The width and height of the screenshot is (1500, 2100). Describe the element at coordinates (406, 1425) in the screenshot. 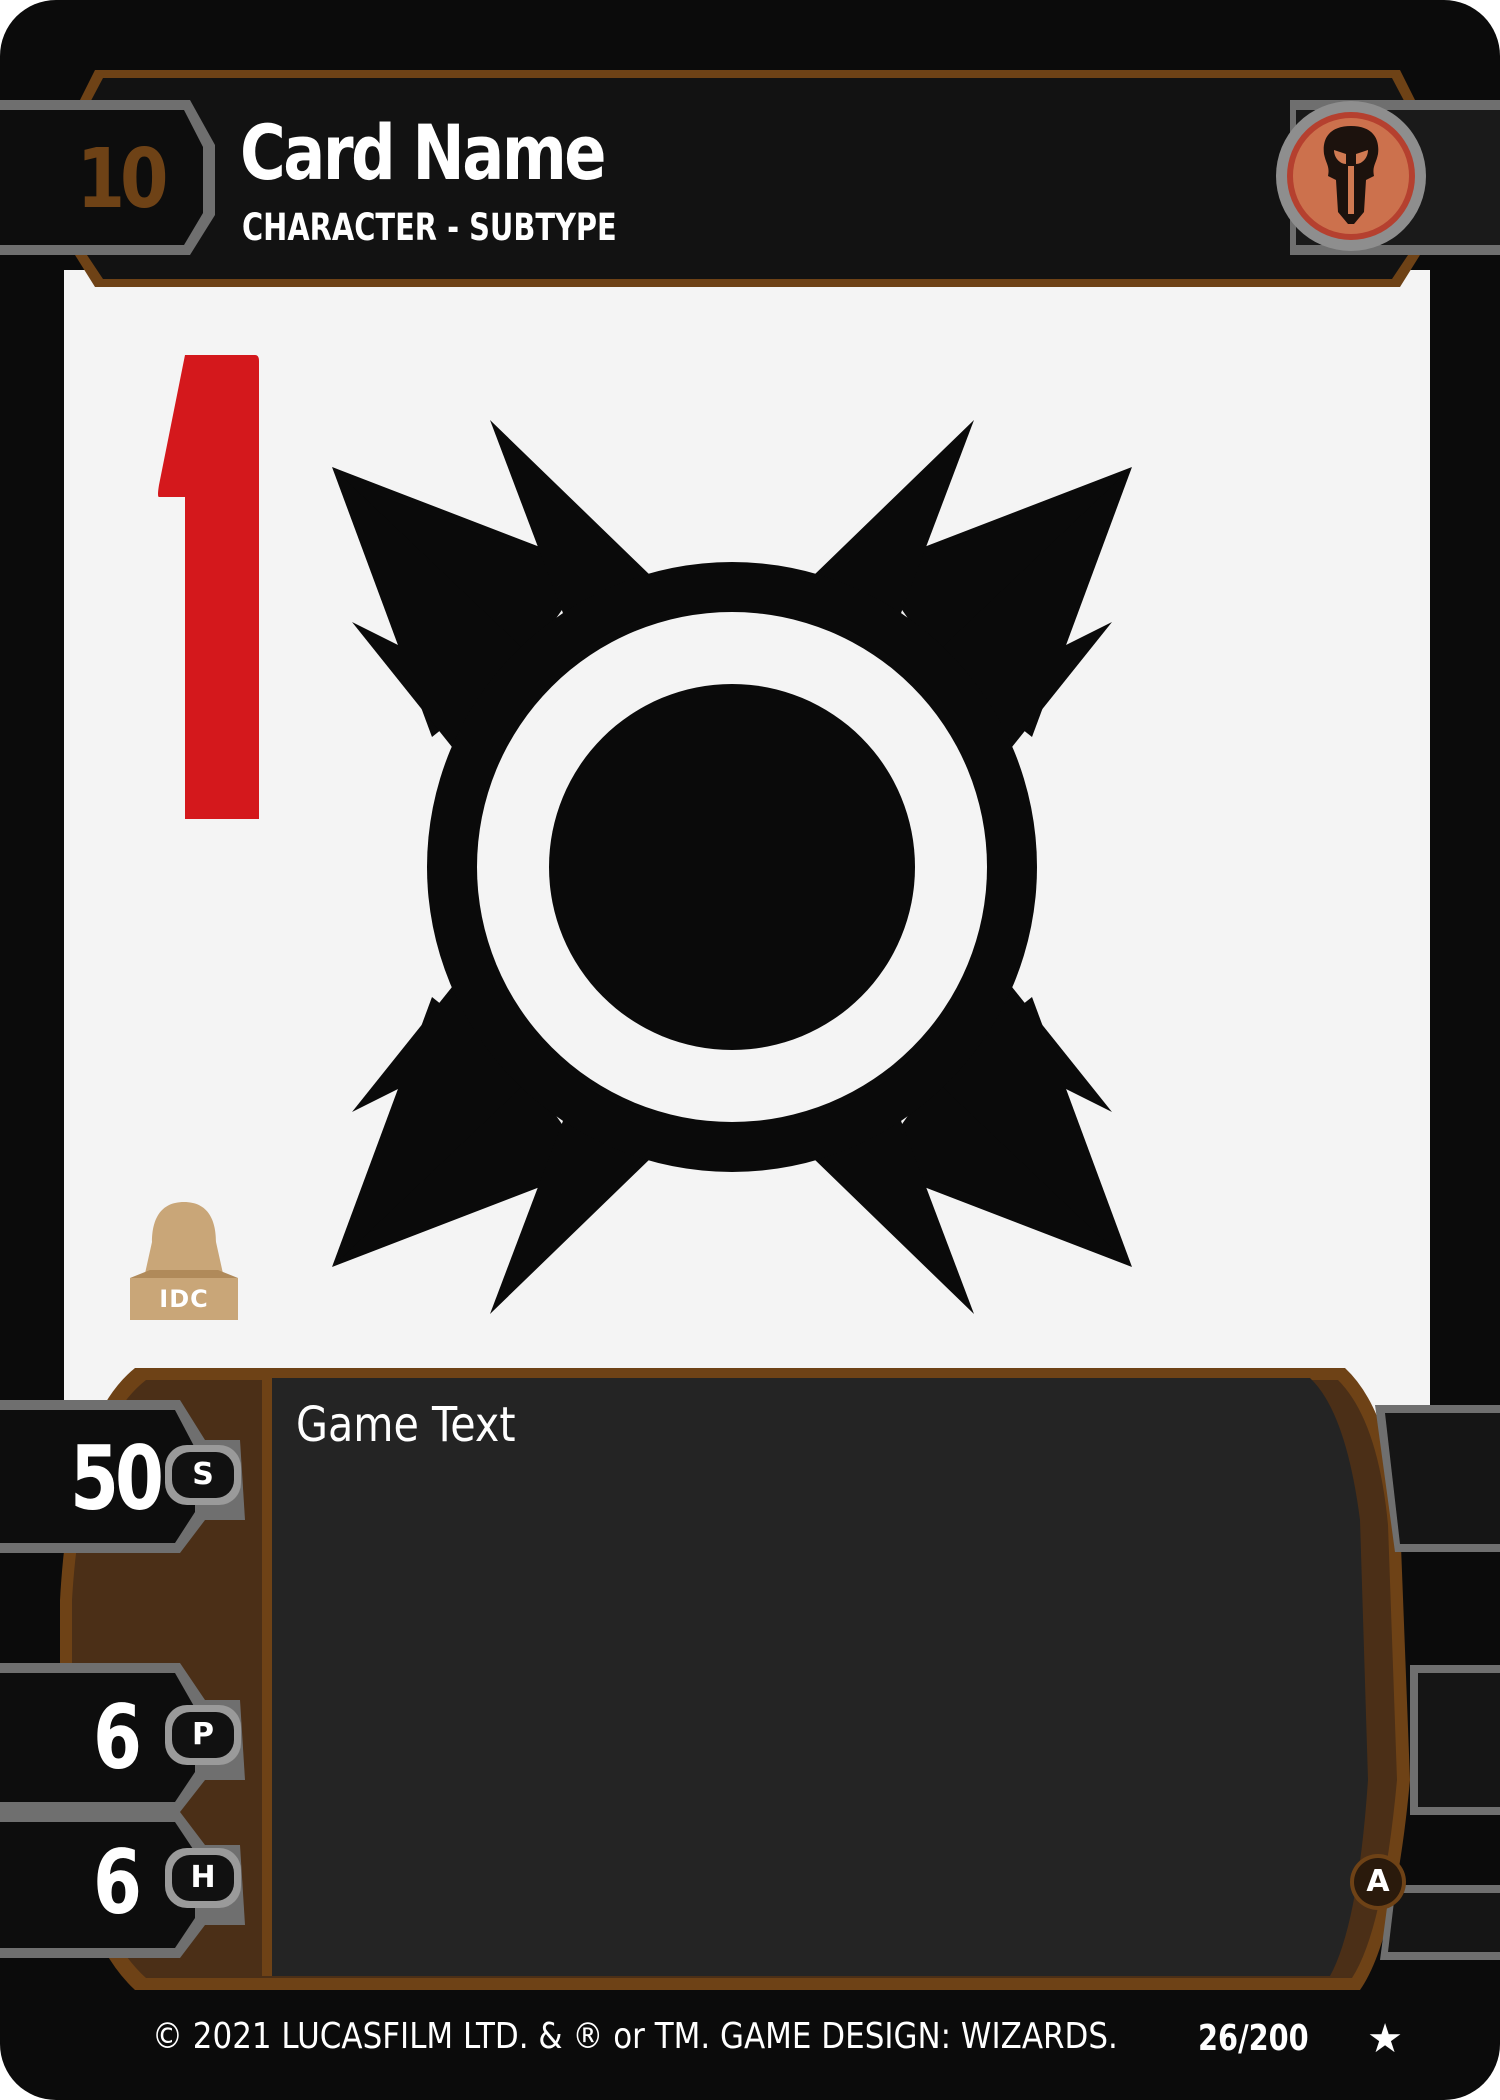

I see `card-game-text: Game Text` at that location.